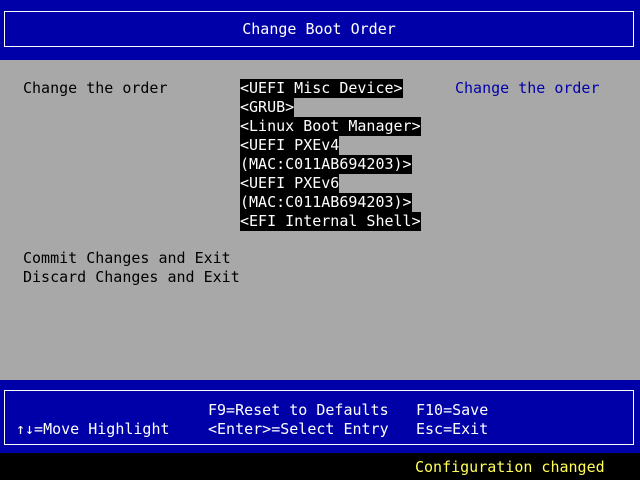 This screenshot has width=640, height=480. What do you see at coordinates (330, 221) in the screenshot?
I see `boot-entry-efi-internal-shell: <EFI Internal Shell>` at bounding box center [330, 221].